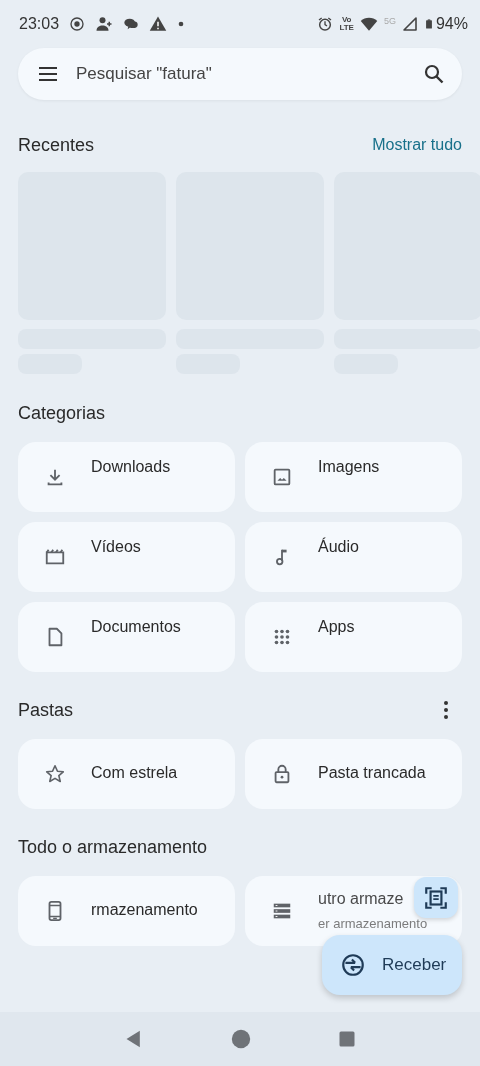 The height and width of the screenshot is (1066, 480). What do you see at coordinates (126, 911) in the screenshot?
I see `storage-tile: rmazenamento` at bounding box center [126, 911].